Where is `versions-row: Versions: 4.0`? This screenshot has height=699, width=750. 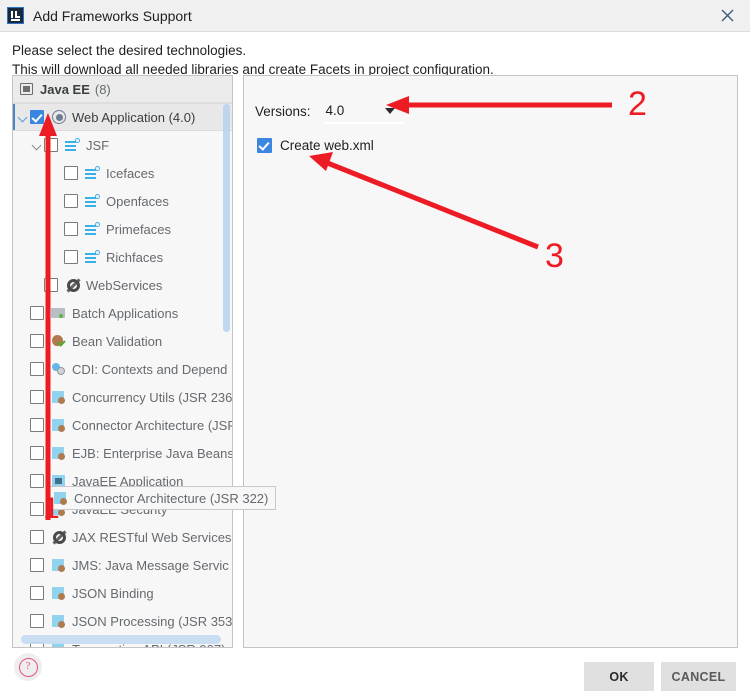
versions-row: Versions: 4.0 is located at coordinates (330, 111).